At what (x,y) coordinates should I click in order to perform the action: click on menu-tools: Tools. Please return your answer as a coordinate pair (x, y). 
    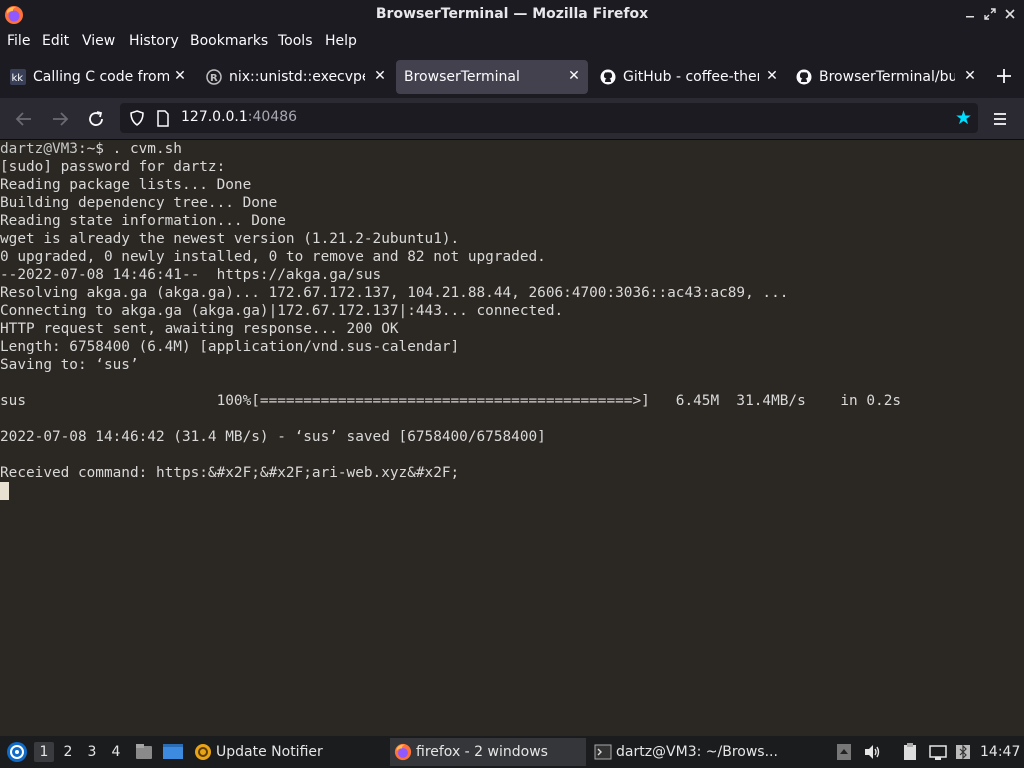
    Looking at the image, I should click on (295, 41).